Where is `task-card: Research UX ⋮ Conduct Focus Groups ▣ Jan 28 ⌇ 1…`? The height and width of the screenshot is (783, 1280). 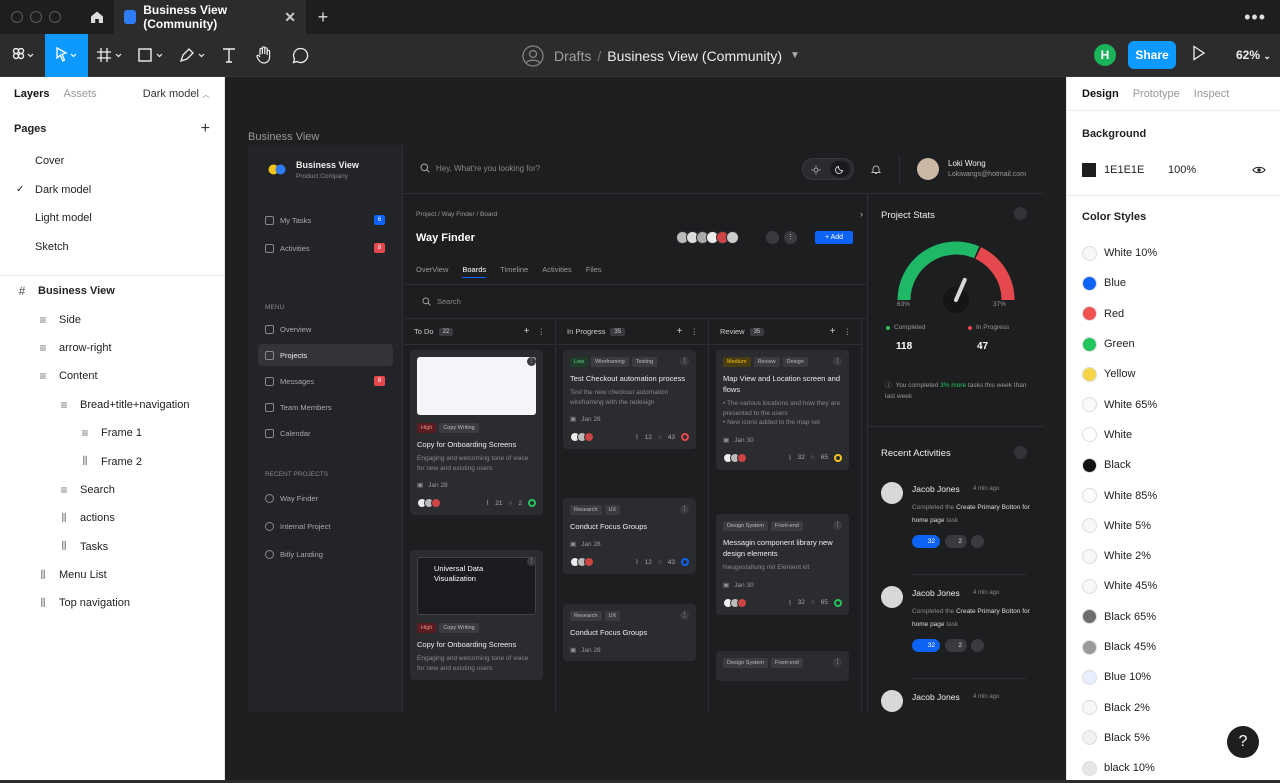 task-card: Research UX ⋮ Conduct Focus Groups ▣ Jan 28 ⌇ 1… is located at coordinates (629, 536).